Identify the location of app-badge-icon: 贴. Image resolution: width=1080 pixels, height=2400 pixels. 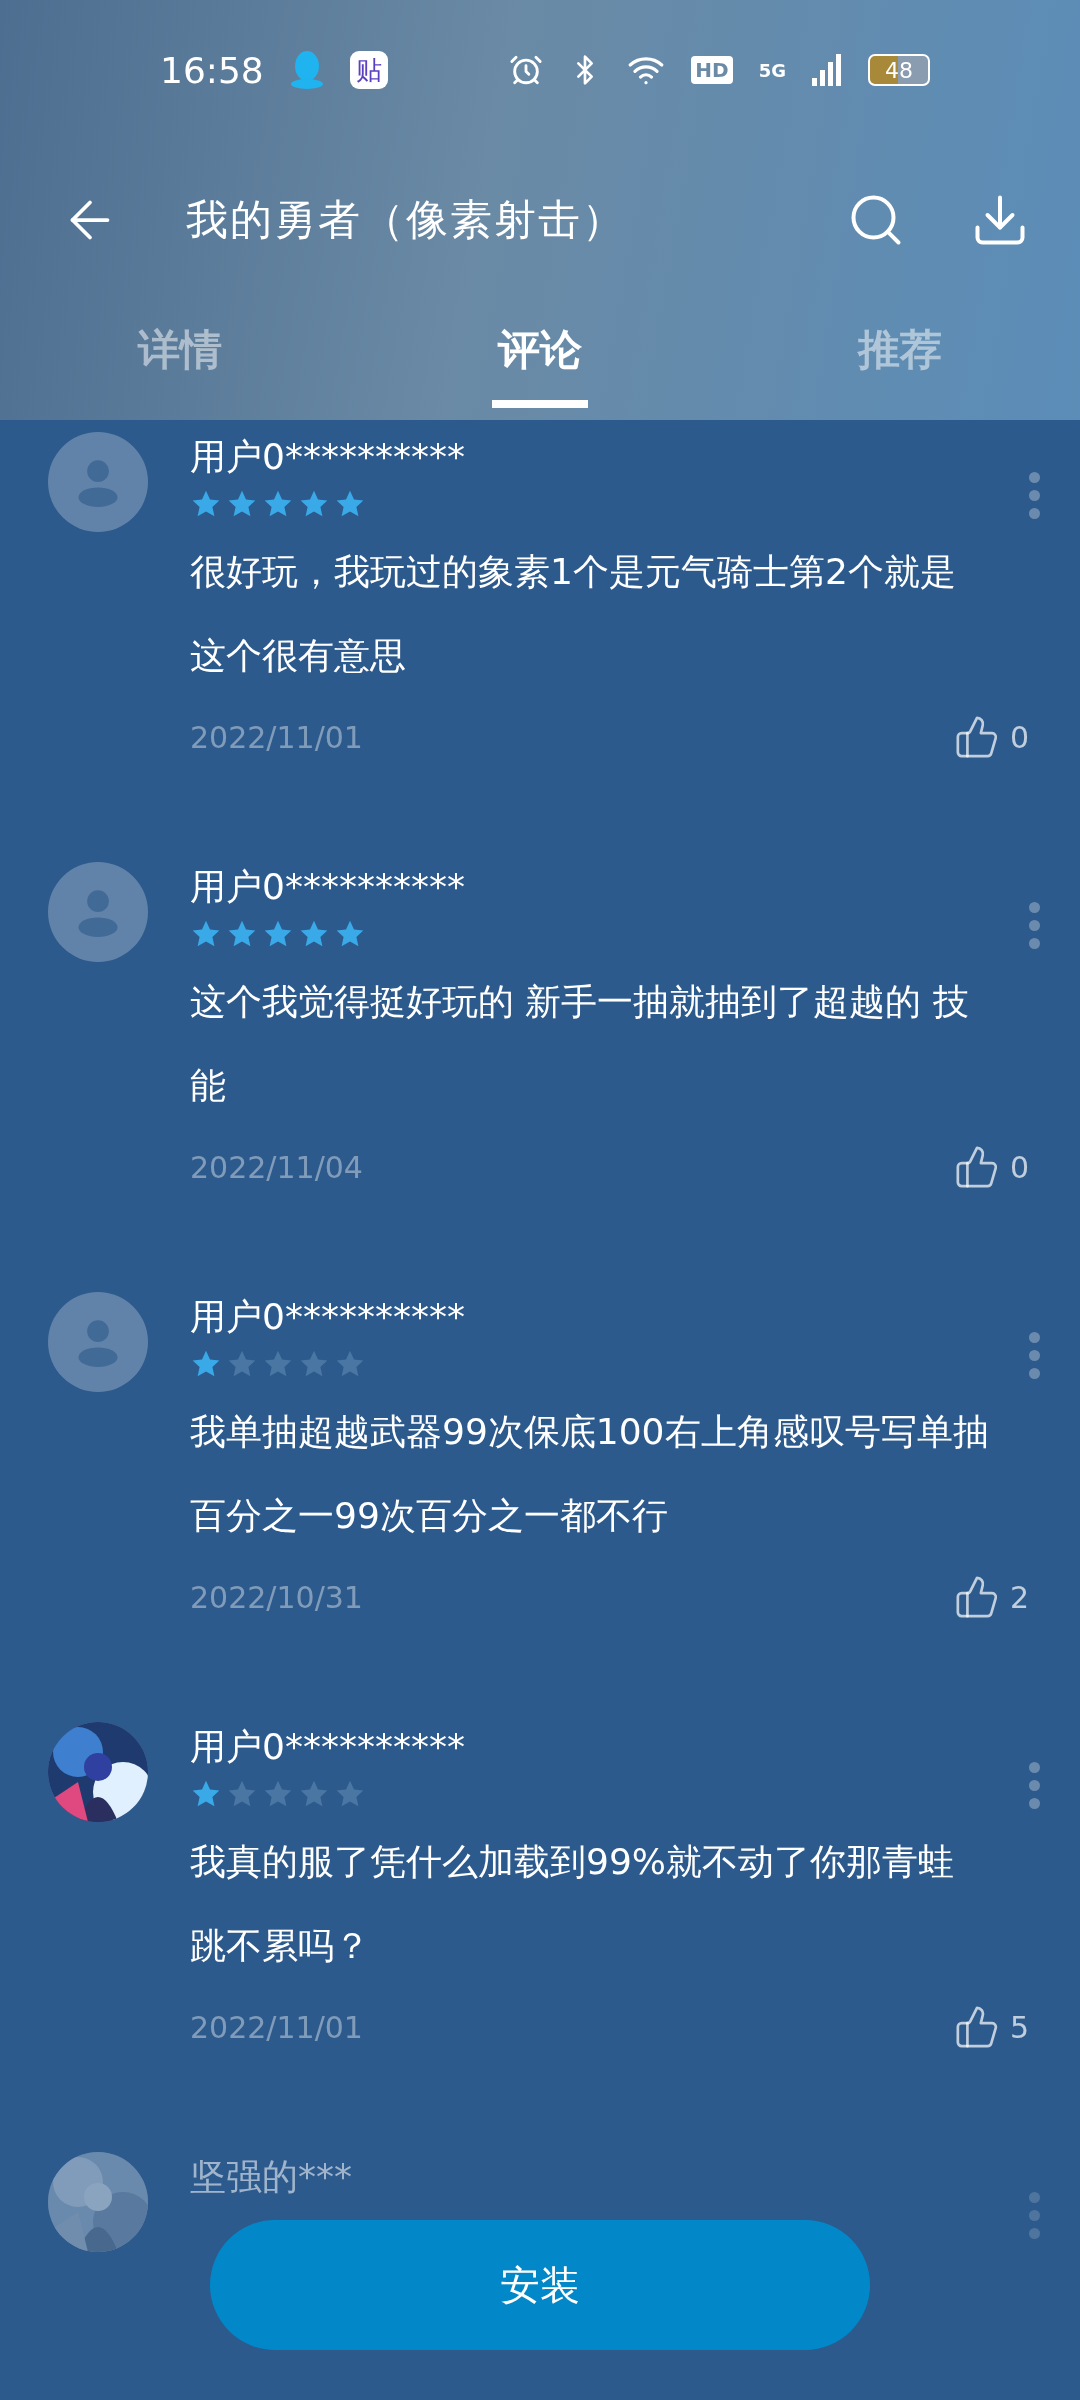
(368, 70).